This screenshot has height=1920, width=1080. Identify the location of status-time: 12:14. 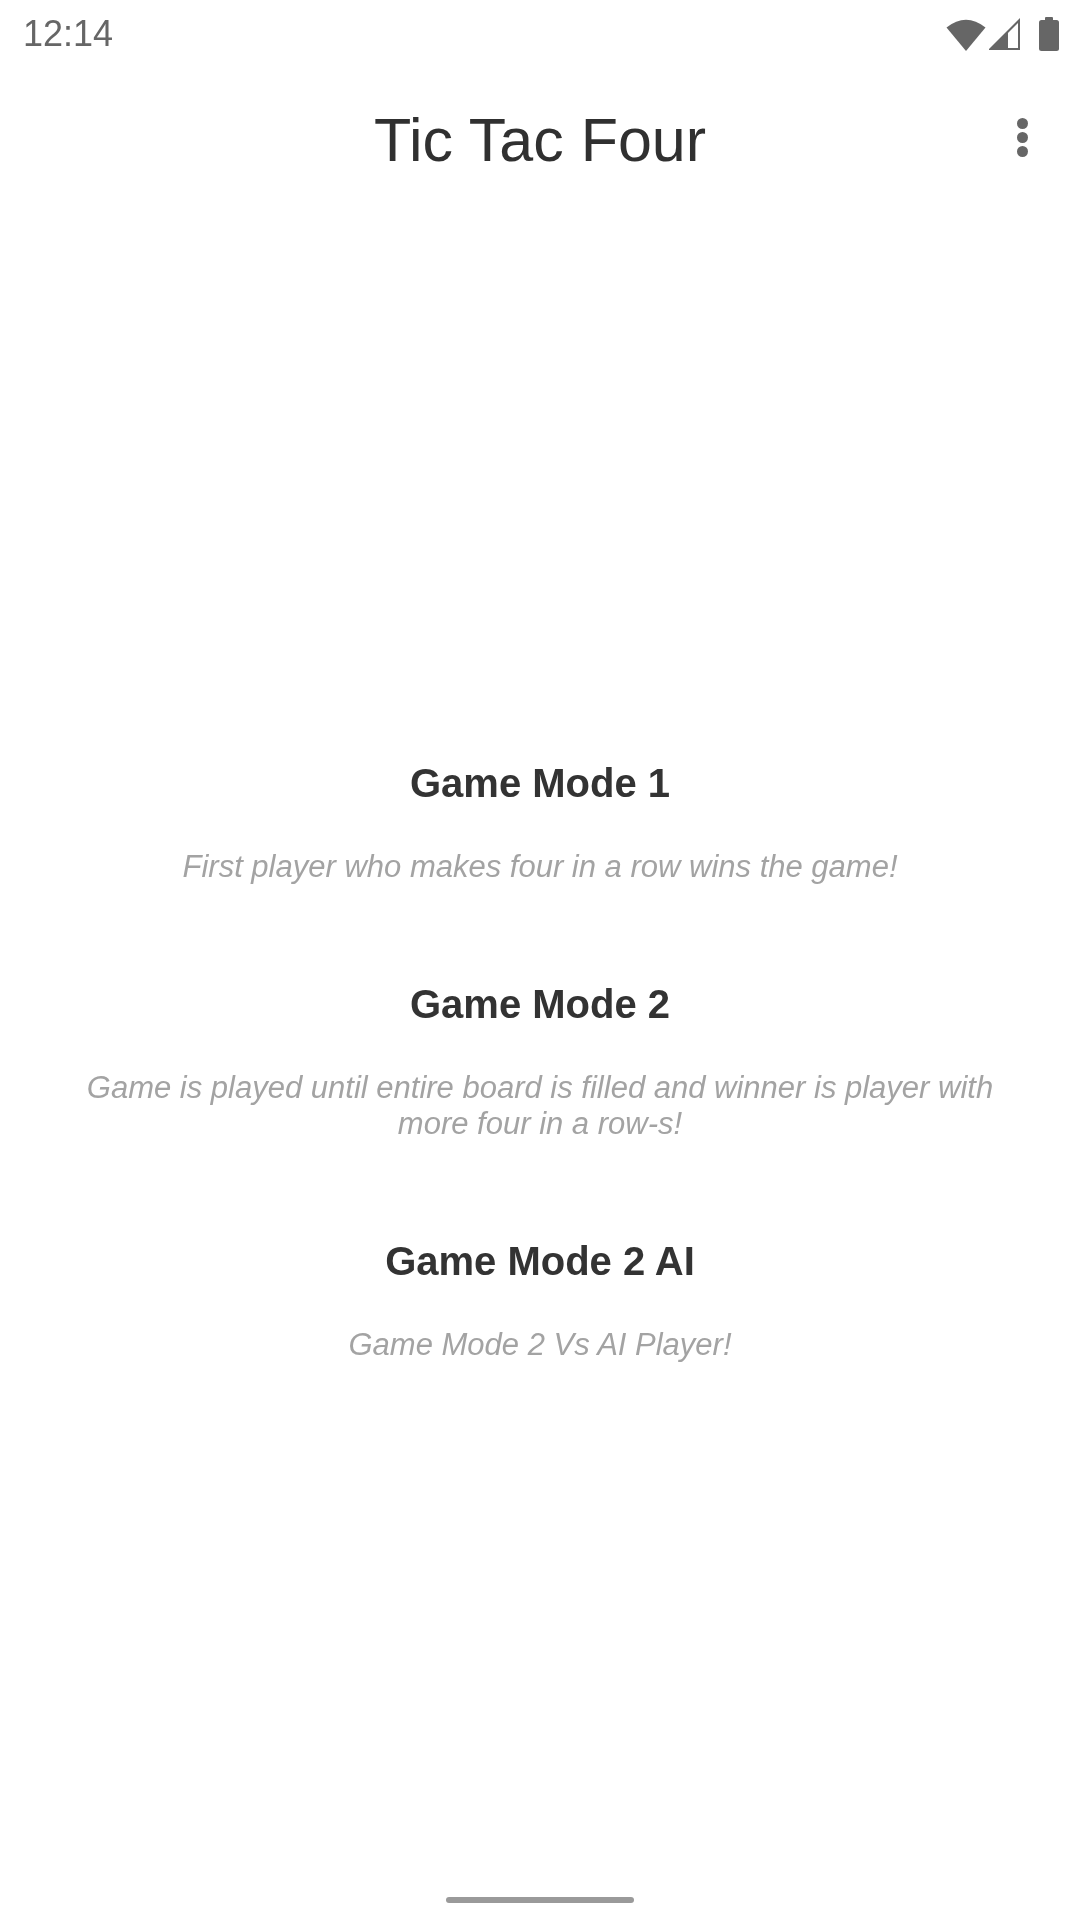
(68, 34).